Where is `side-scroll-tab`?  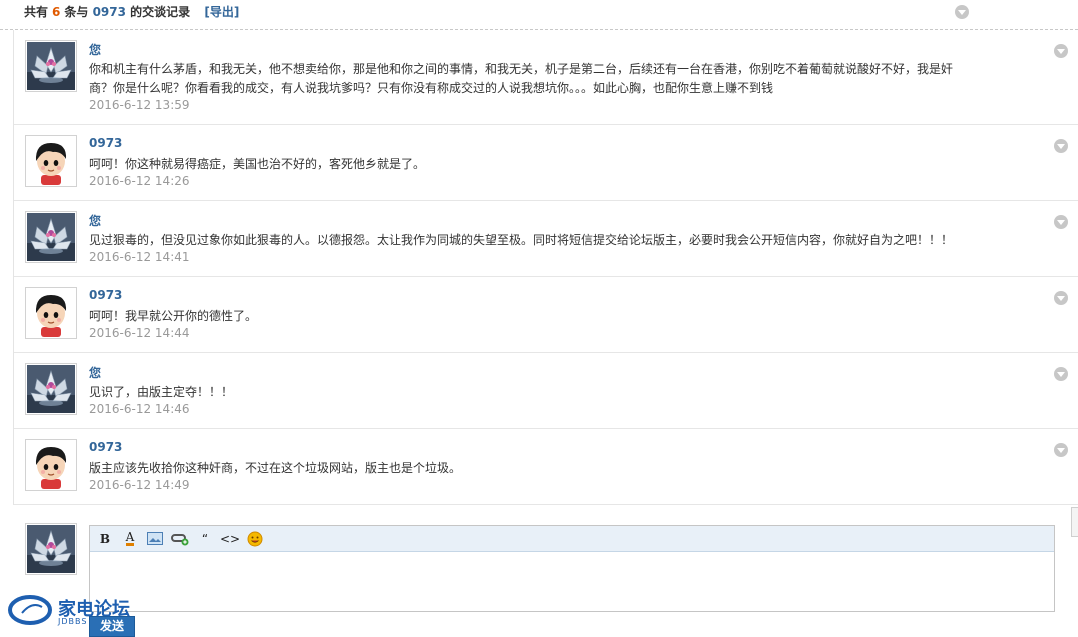
side-scroll-tab is located at coordinates (1074, 522).